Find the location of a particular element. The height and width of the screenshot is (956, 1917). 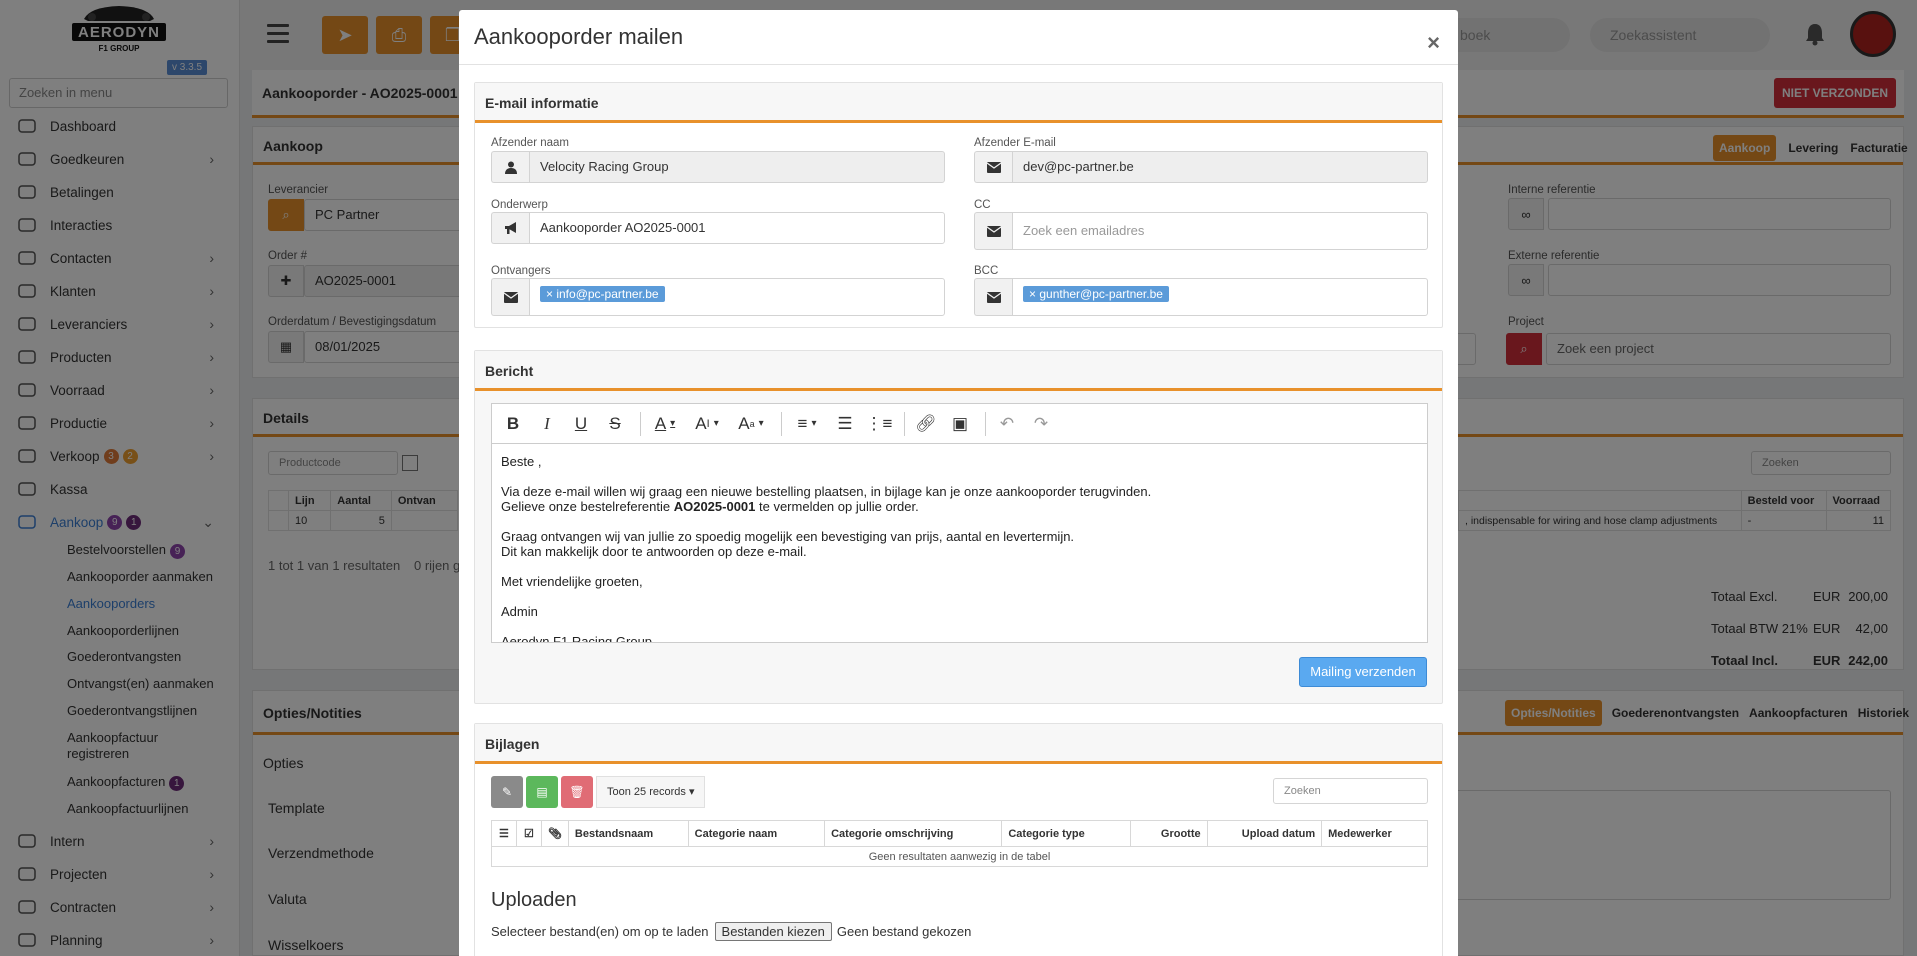

cc-label: CC is located at coordinates (982, 205).